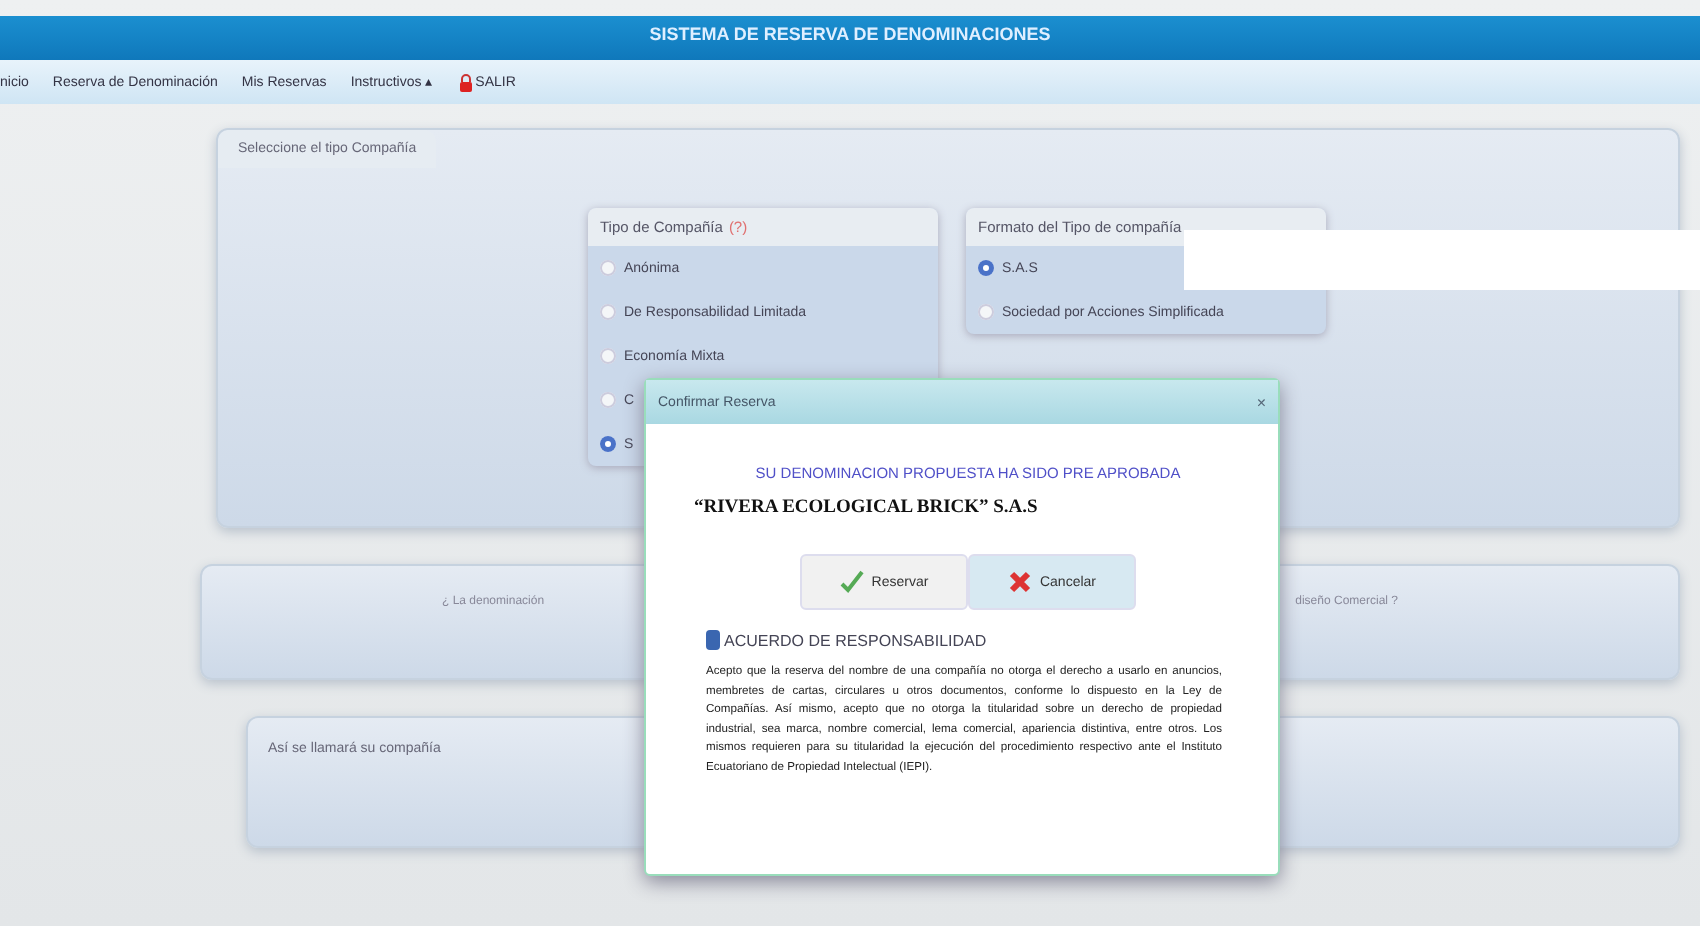 This screenshot has width=1700, height=926. What do you see at coordinates (713, 640) in the screenshot?
I see `info-icon` at bounding box center [713, 640].